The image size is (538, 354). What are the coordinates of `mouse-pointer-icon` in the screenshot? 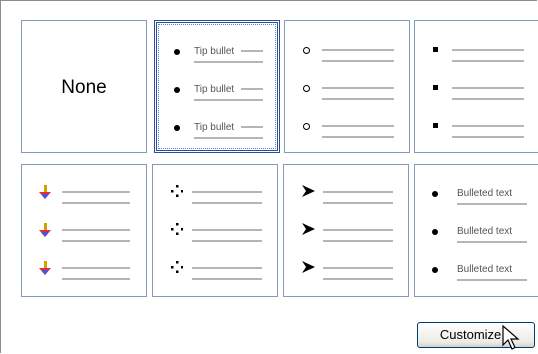 It's located at (511, 337).